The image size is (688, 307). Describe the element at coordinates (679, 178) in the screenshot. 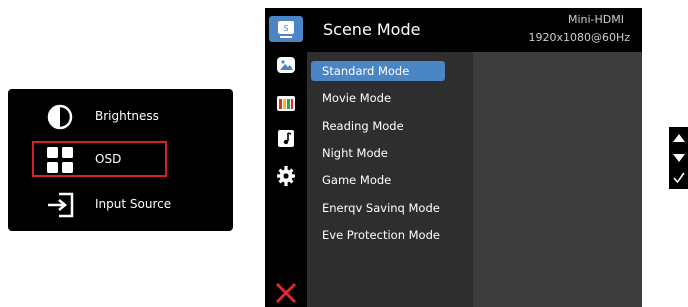

I see `check-icon` at that location.